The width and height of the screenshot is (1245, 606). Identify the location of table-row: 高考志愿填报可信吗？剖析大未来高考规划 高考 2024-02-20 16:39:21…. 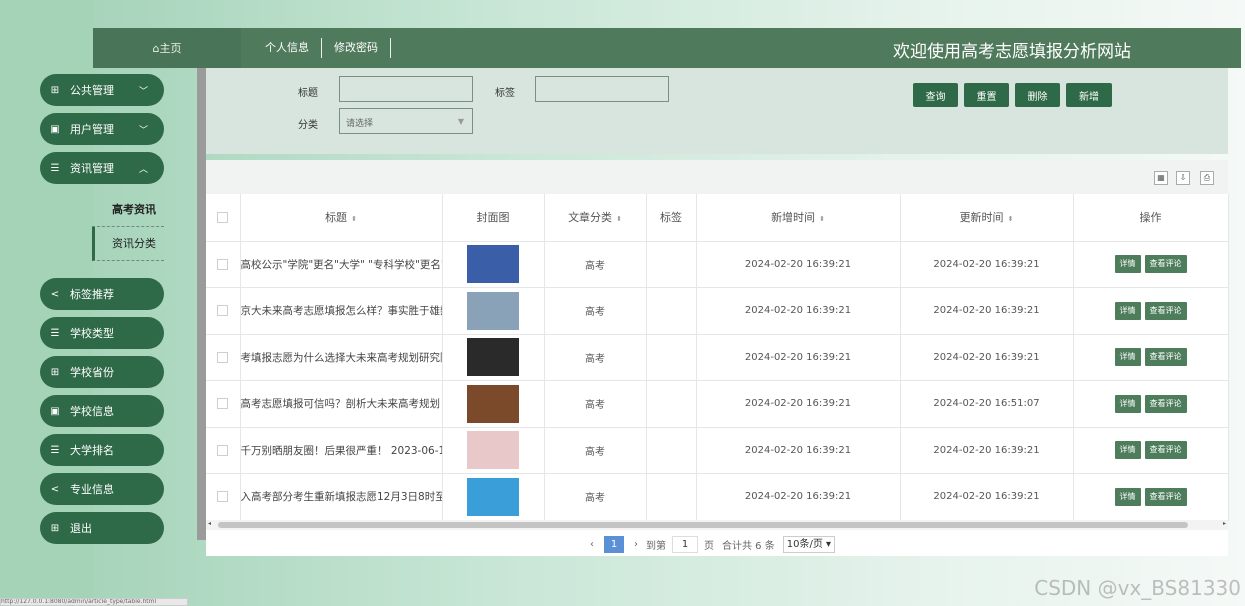
(717, 404).